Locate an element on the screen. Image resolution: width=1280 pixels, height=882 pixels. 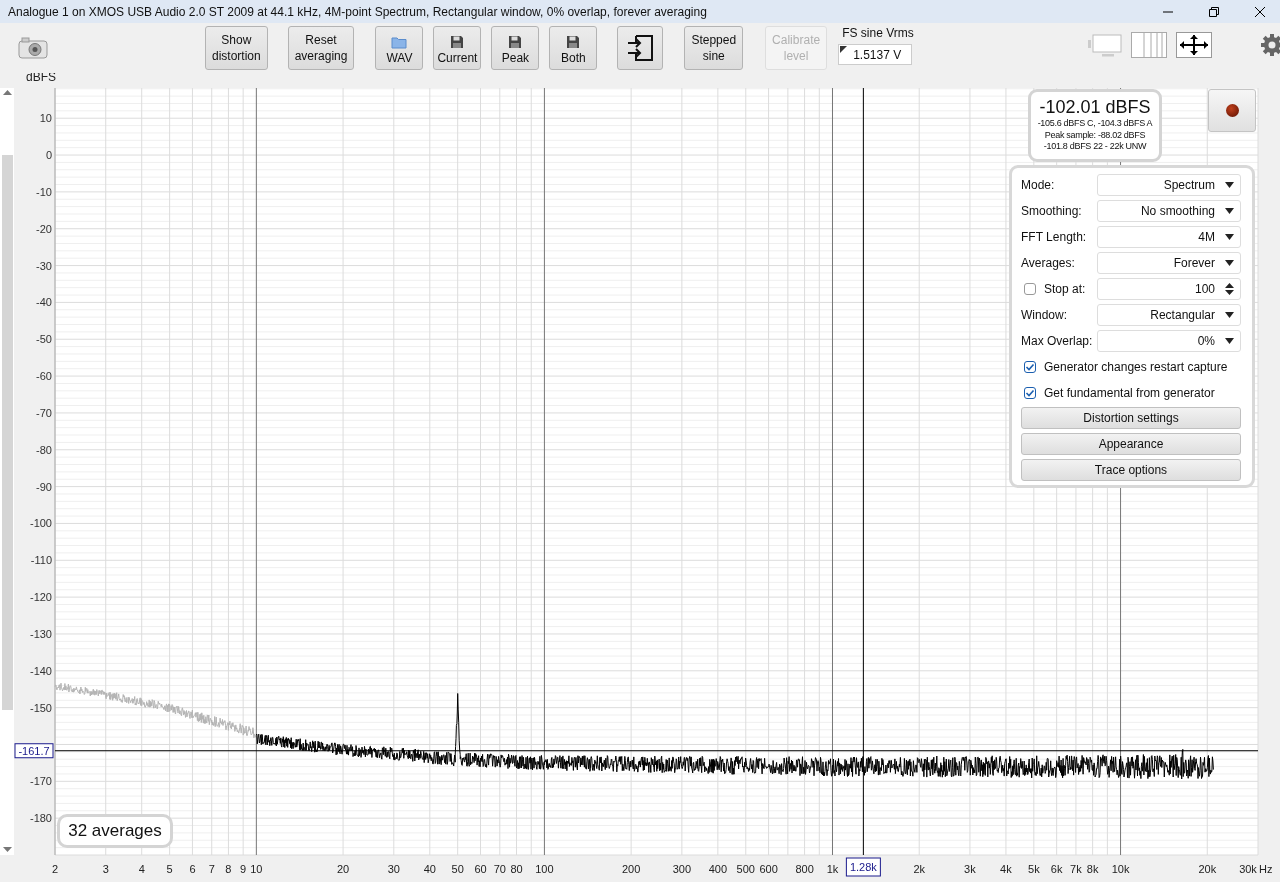
y-tick-label: -20 is located at coordinates (44, 228).